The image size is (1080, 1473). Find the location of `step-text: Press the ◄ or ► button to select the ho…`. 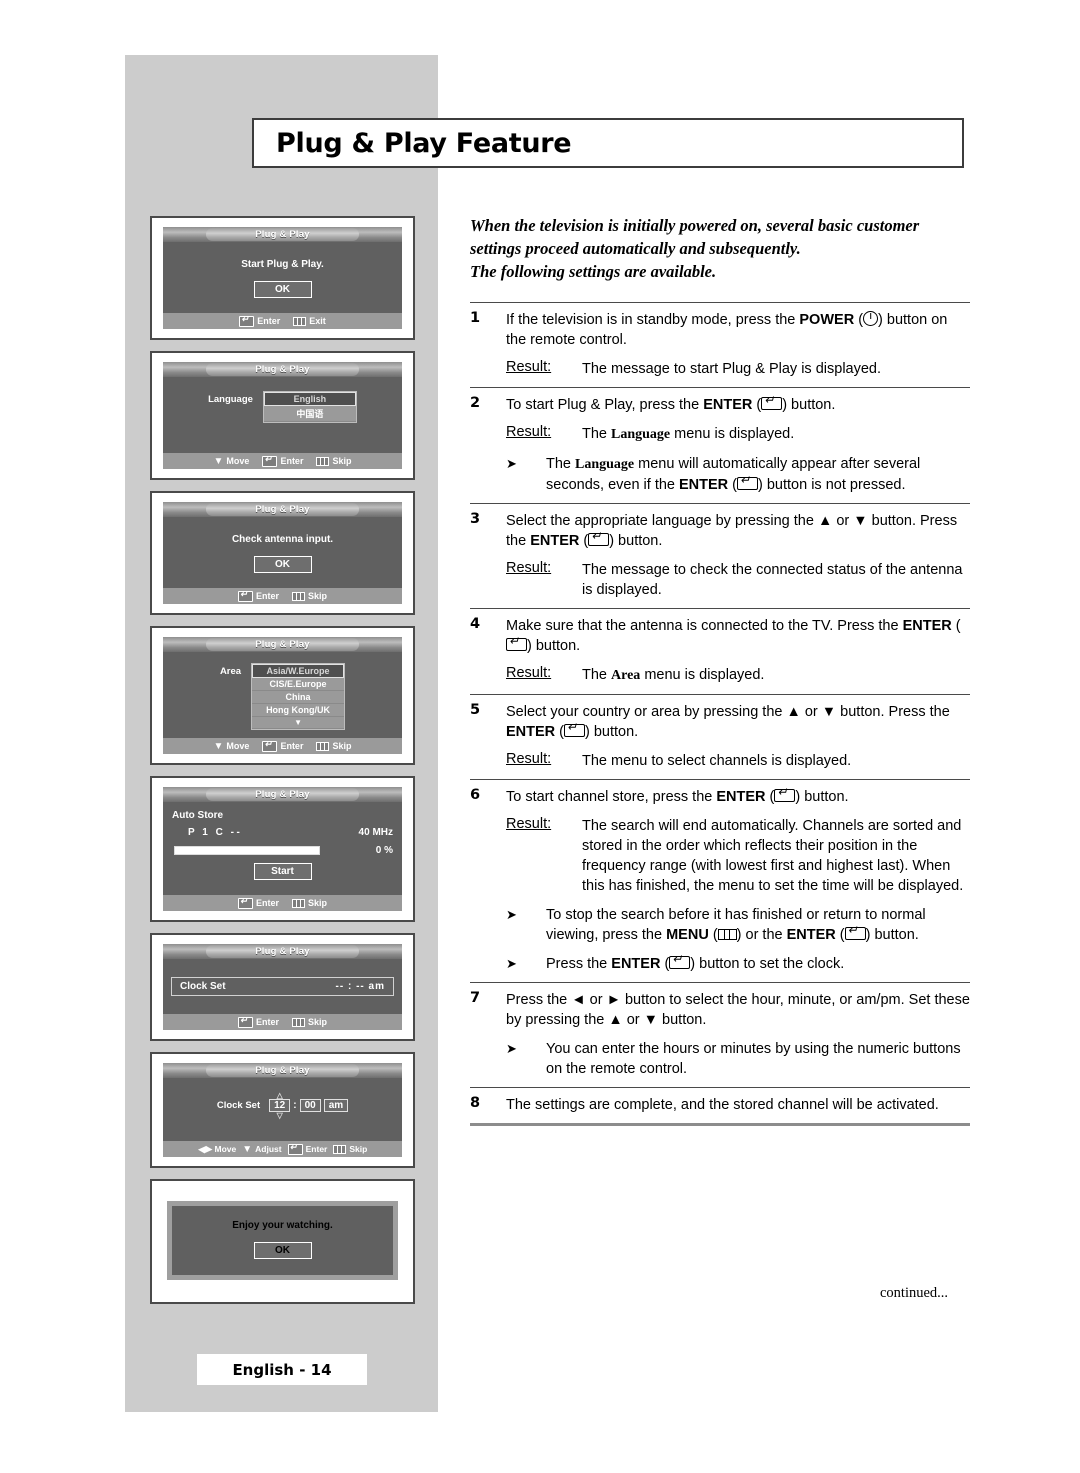

step-text: Press the ◄ or ► button to select the ho… is located at coordinates (738, 1010).